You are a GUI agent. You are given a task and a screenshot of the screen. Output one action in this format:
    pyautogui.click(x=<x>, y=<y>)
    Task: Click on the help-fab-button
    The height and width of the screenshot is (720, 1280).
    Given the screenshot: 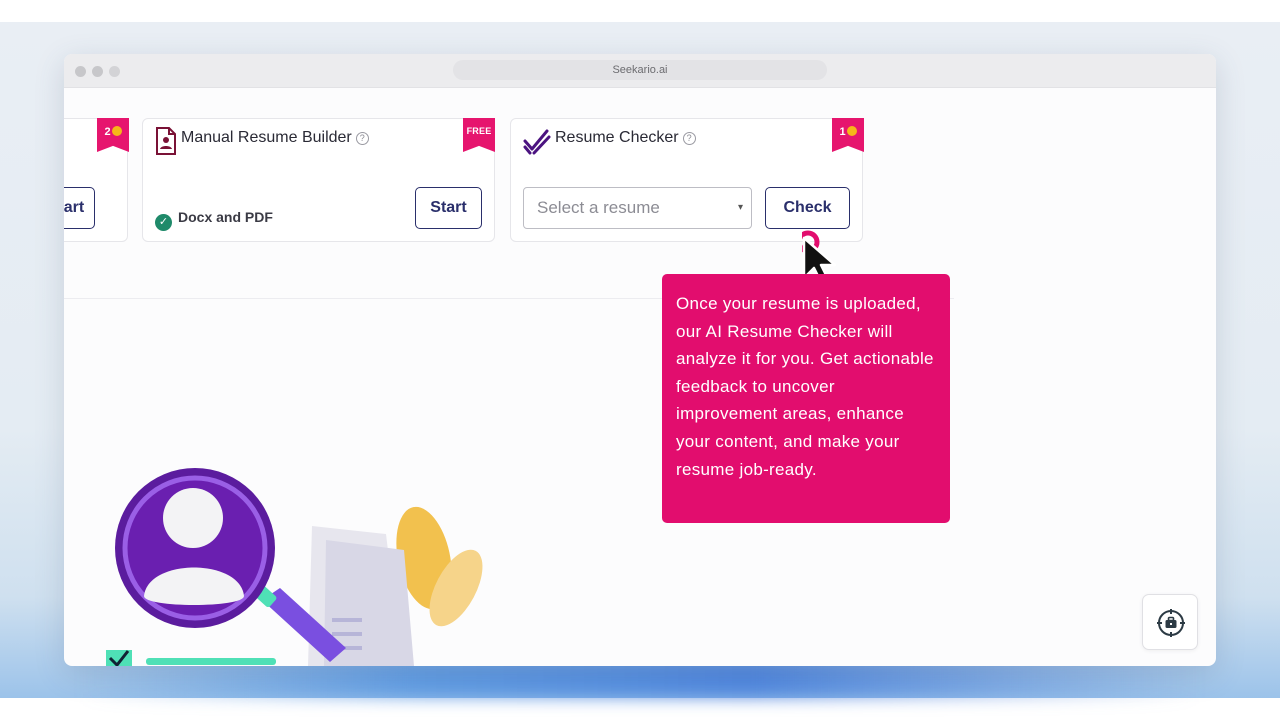 What is the action you would take?
    pyautogui.click(x=1170, y=622)
    